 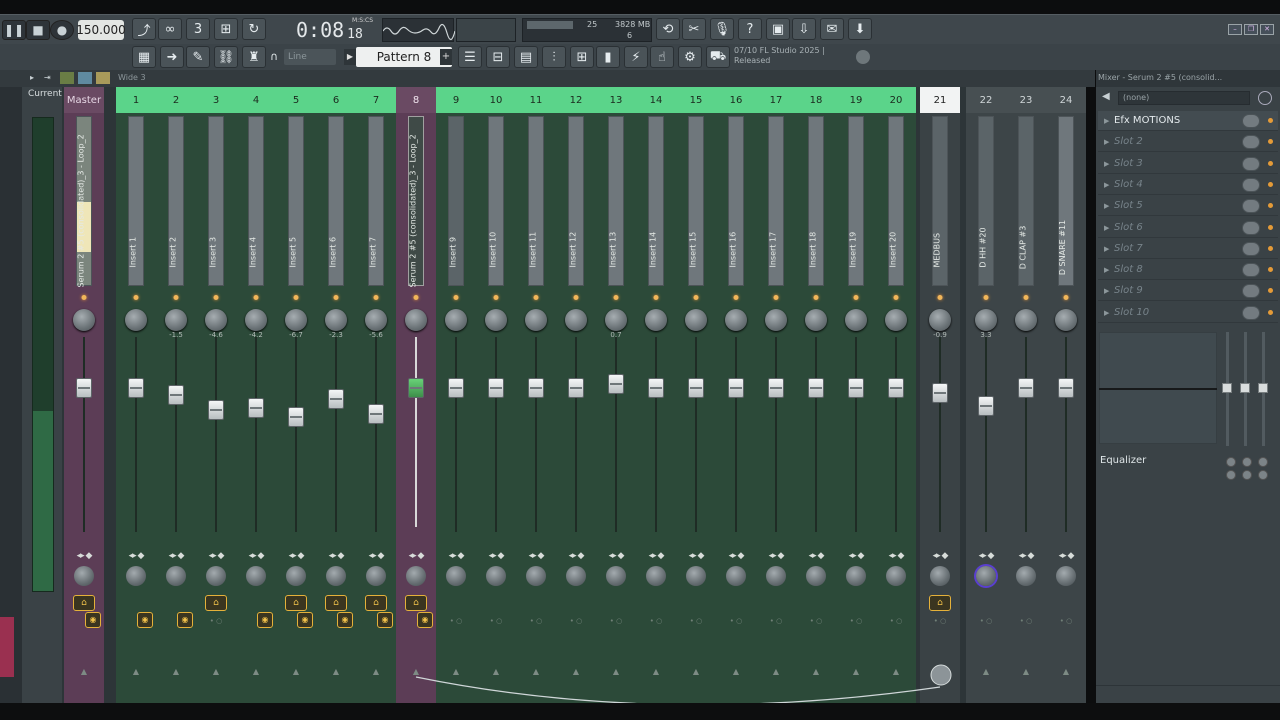 What do you see at coordinates (296, 100) in the screenshot?
I see `channel-number: 5` at bounding box center [296, 100].